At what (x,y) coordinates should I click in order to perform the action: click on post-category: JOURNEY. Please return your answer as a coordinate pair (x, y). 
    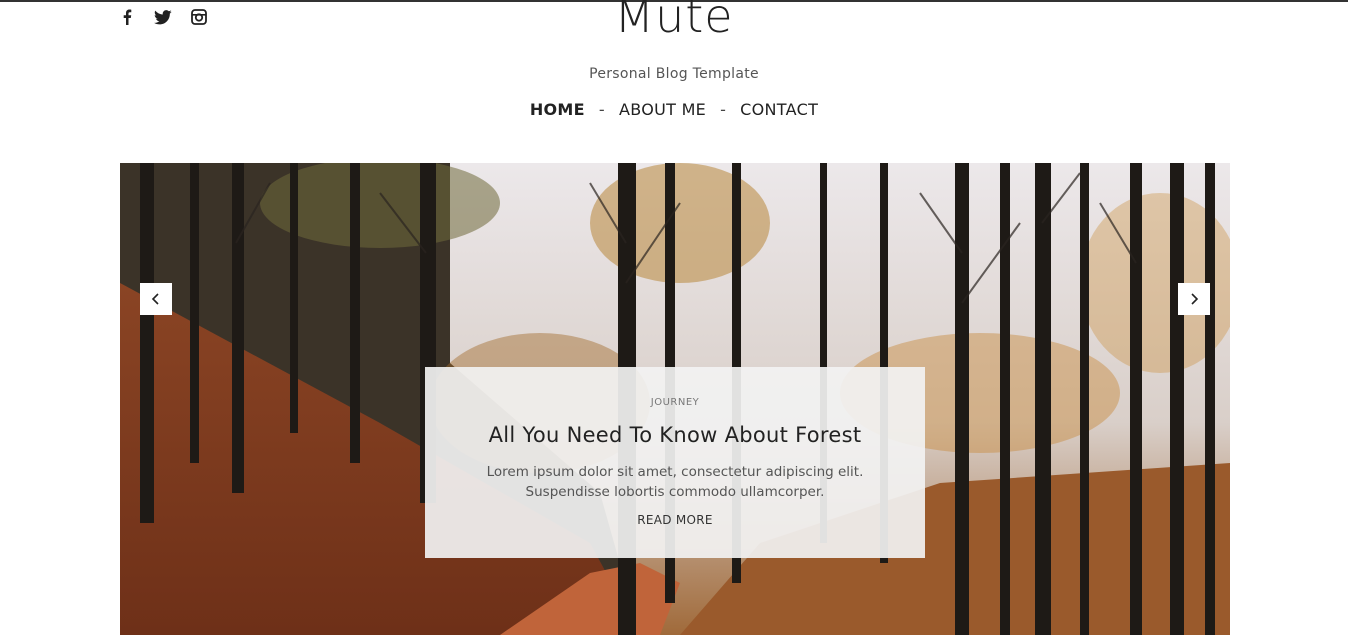
    Looking at the image, I should click on (675, 402).